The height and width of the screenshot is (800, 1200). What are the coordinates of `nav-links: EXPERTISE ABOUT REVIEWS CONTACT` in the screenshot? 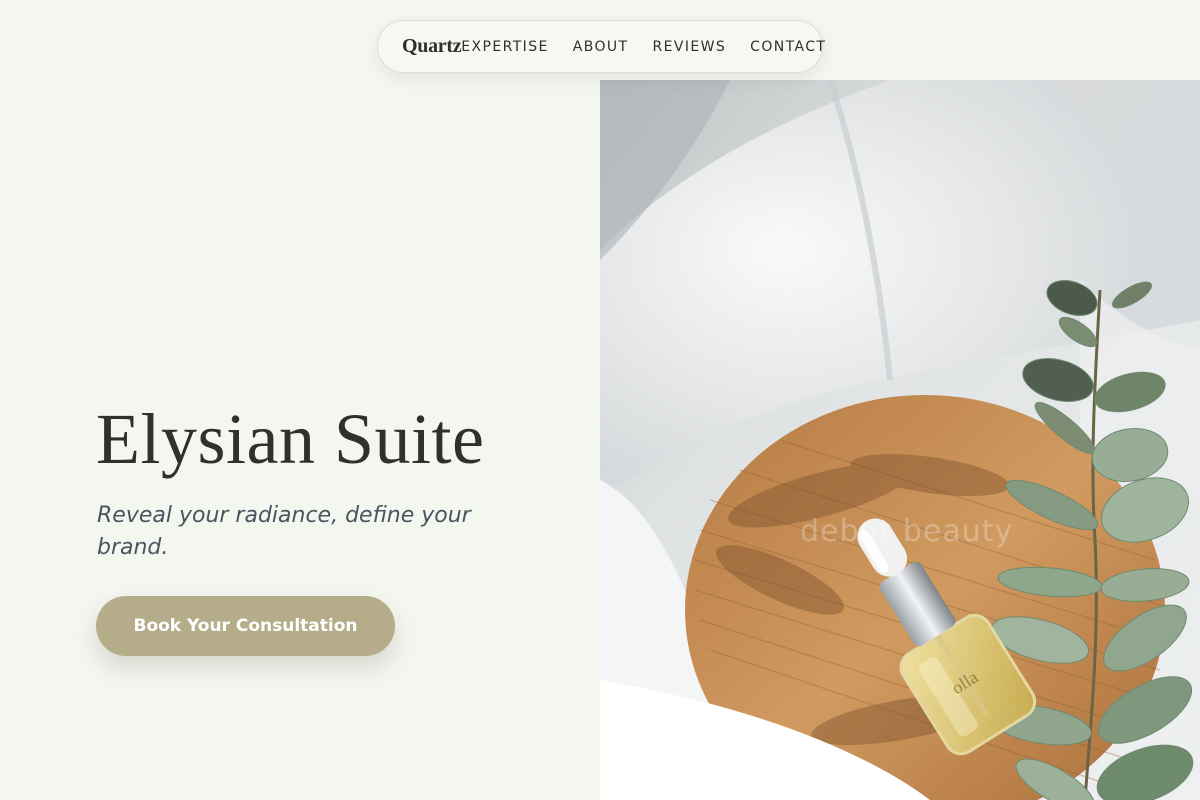 It's located at (655, 47).